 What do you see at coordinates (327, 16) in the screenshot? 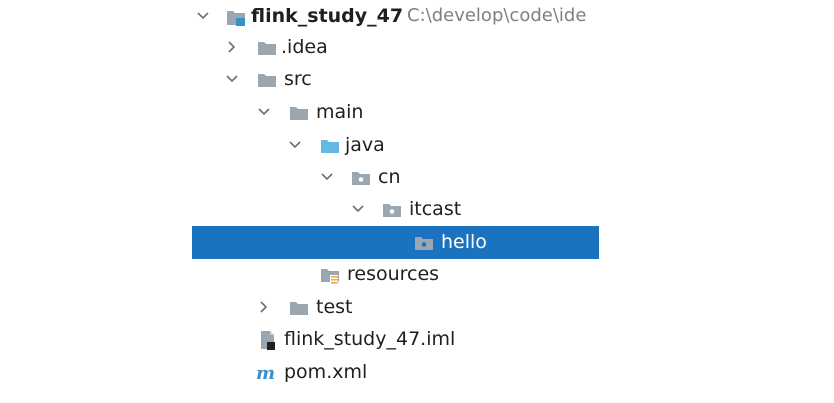
I see `tree-node-label: flink_study_47` at bounding box center [327, 16].